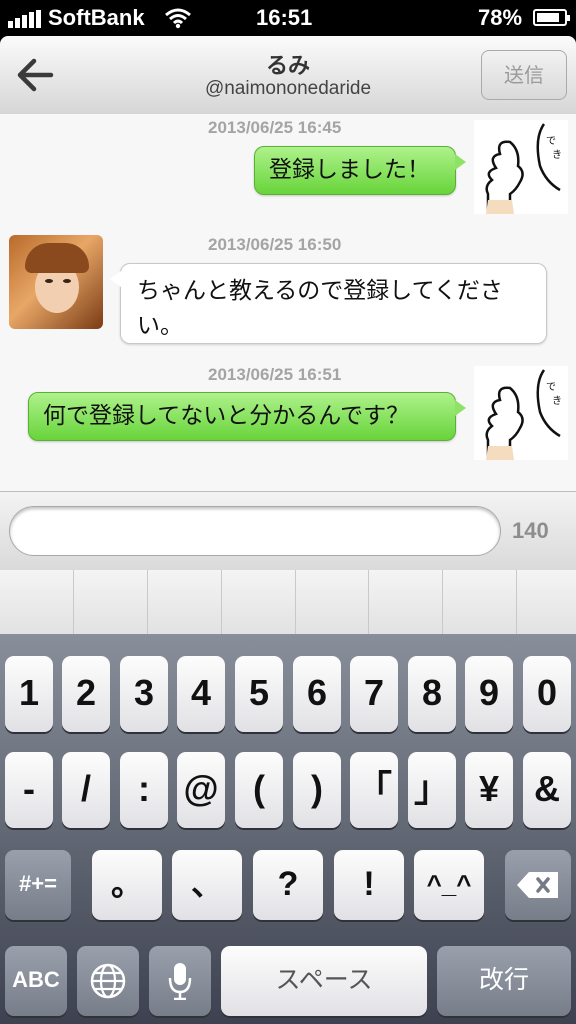 The width and height of the screenshot is (576, 1024). I want to click on key-question: ?, so click(288, 885).